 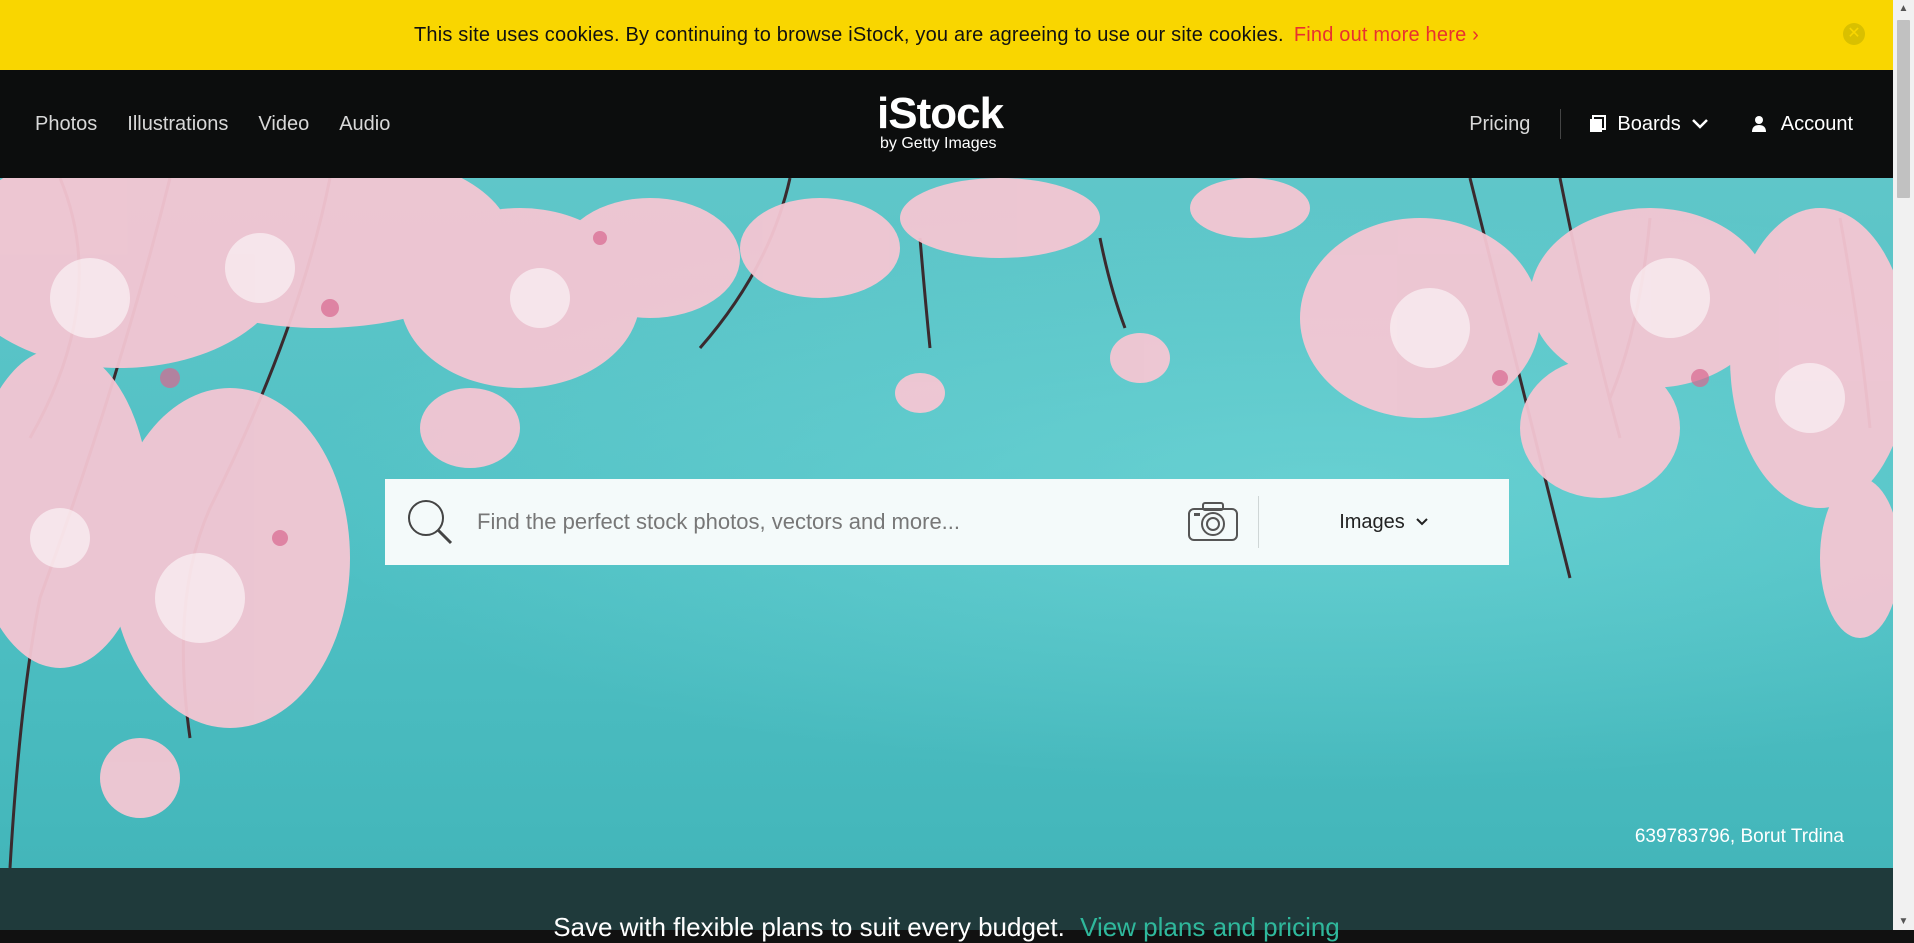 I want to click on boards-icon, so click(x=1598, y=123).